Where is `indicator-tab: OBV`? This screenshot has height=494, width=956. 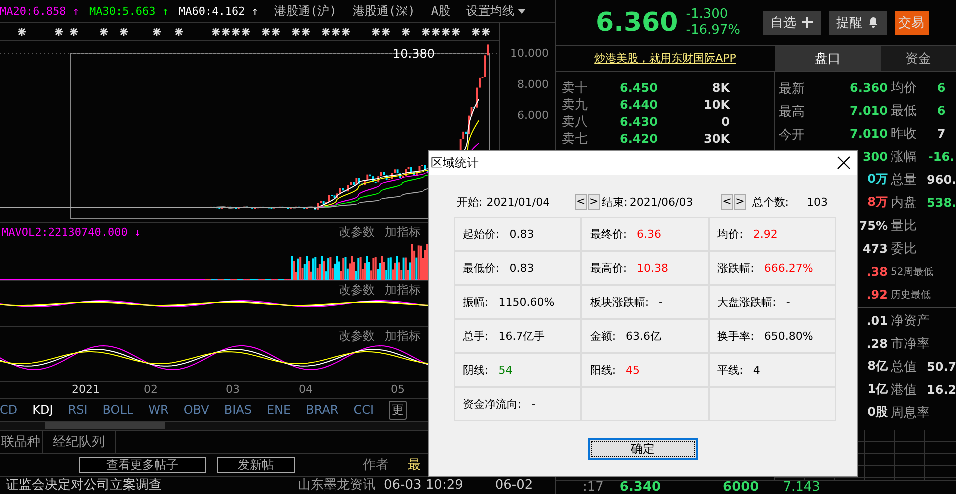 indicator-tab: OBV is located at coordinates (197, 410).